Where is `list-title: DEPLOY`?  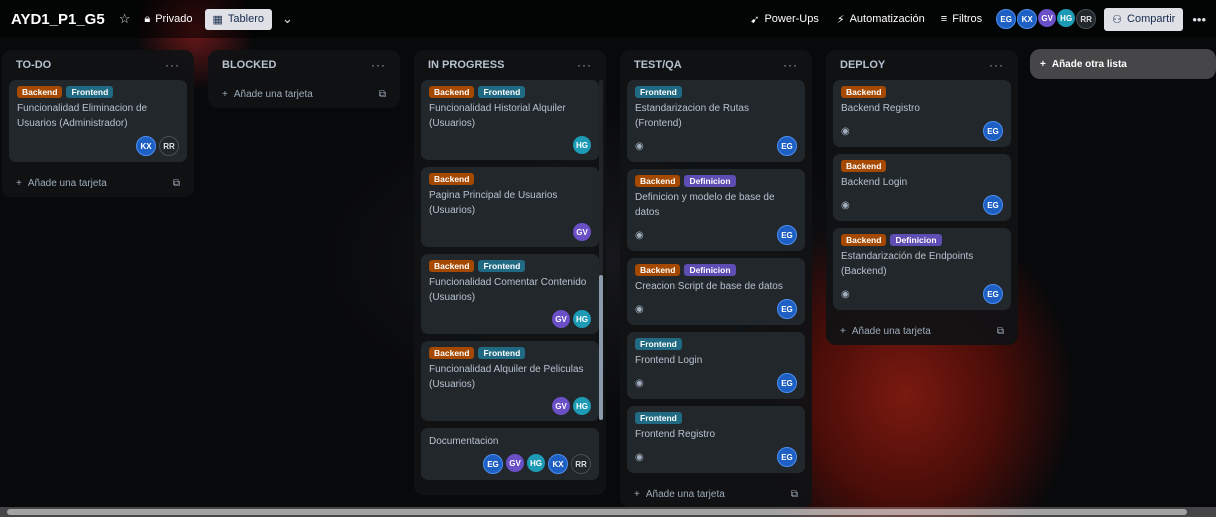
list-title: DEPLOY is located at coordinates (862, 65).